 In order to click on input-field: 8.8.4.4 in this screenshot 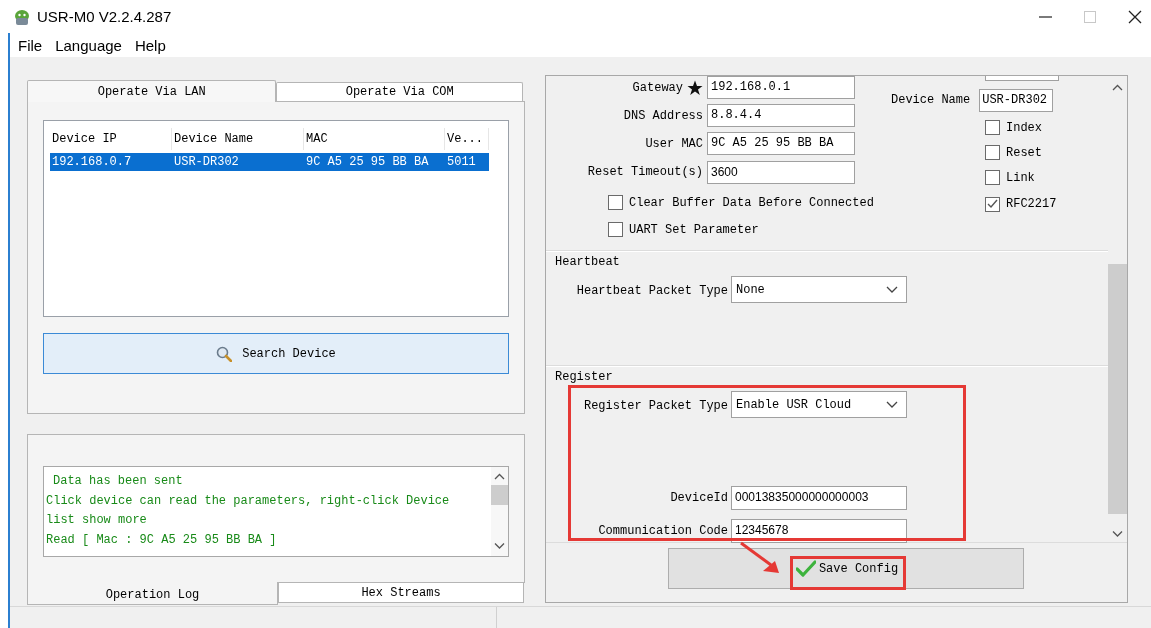, I will do `click(781, 115)`.